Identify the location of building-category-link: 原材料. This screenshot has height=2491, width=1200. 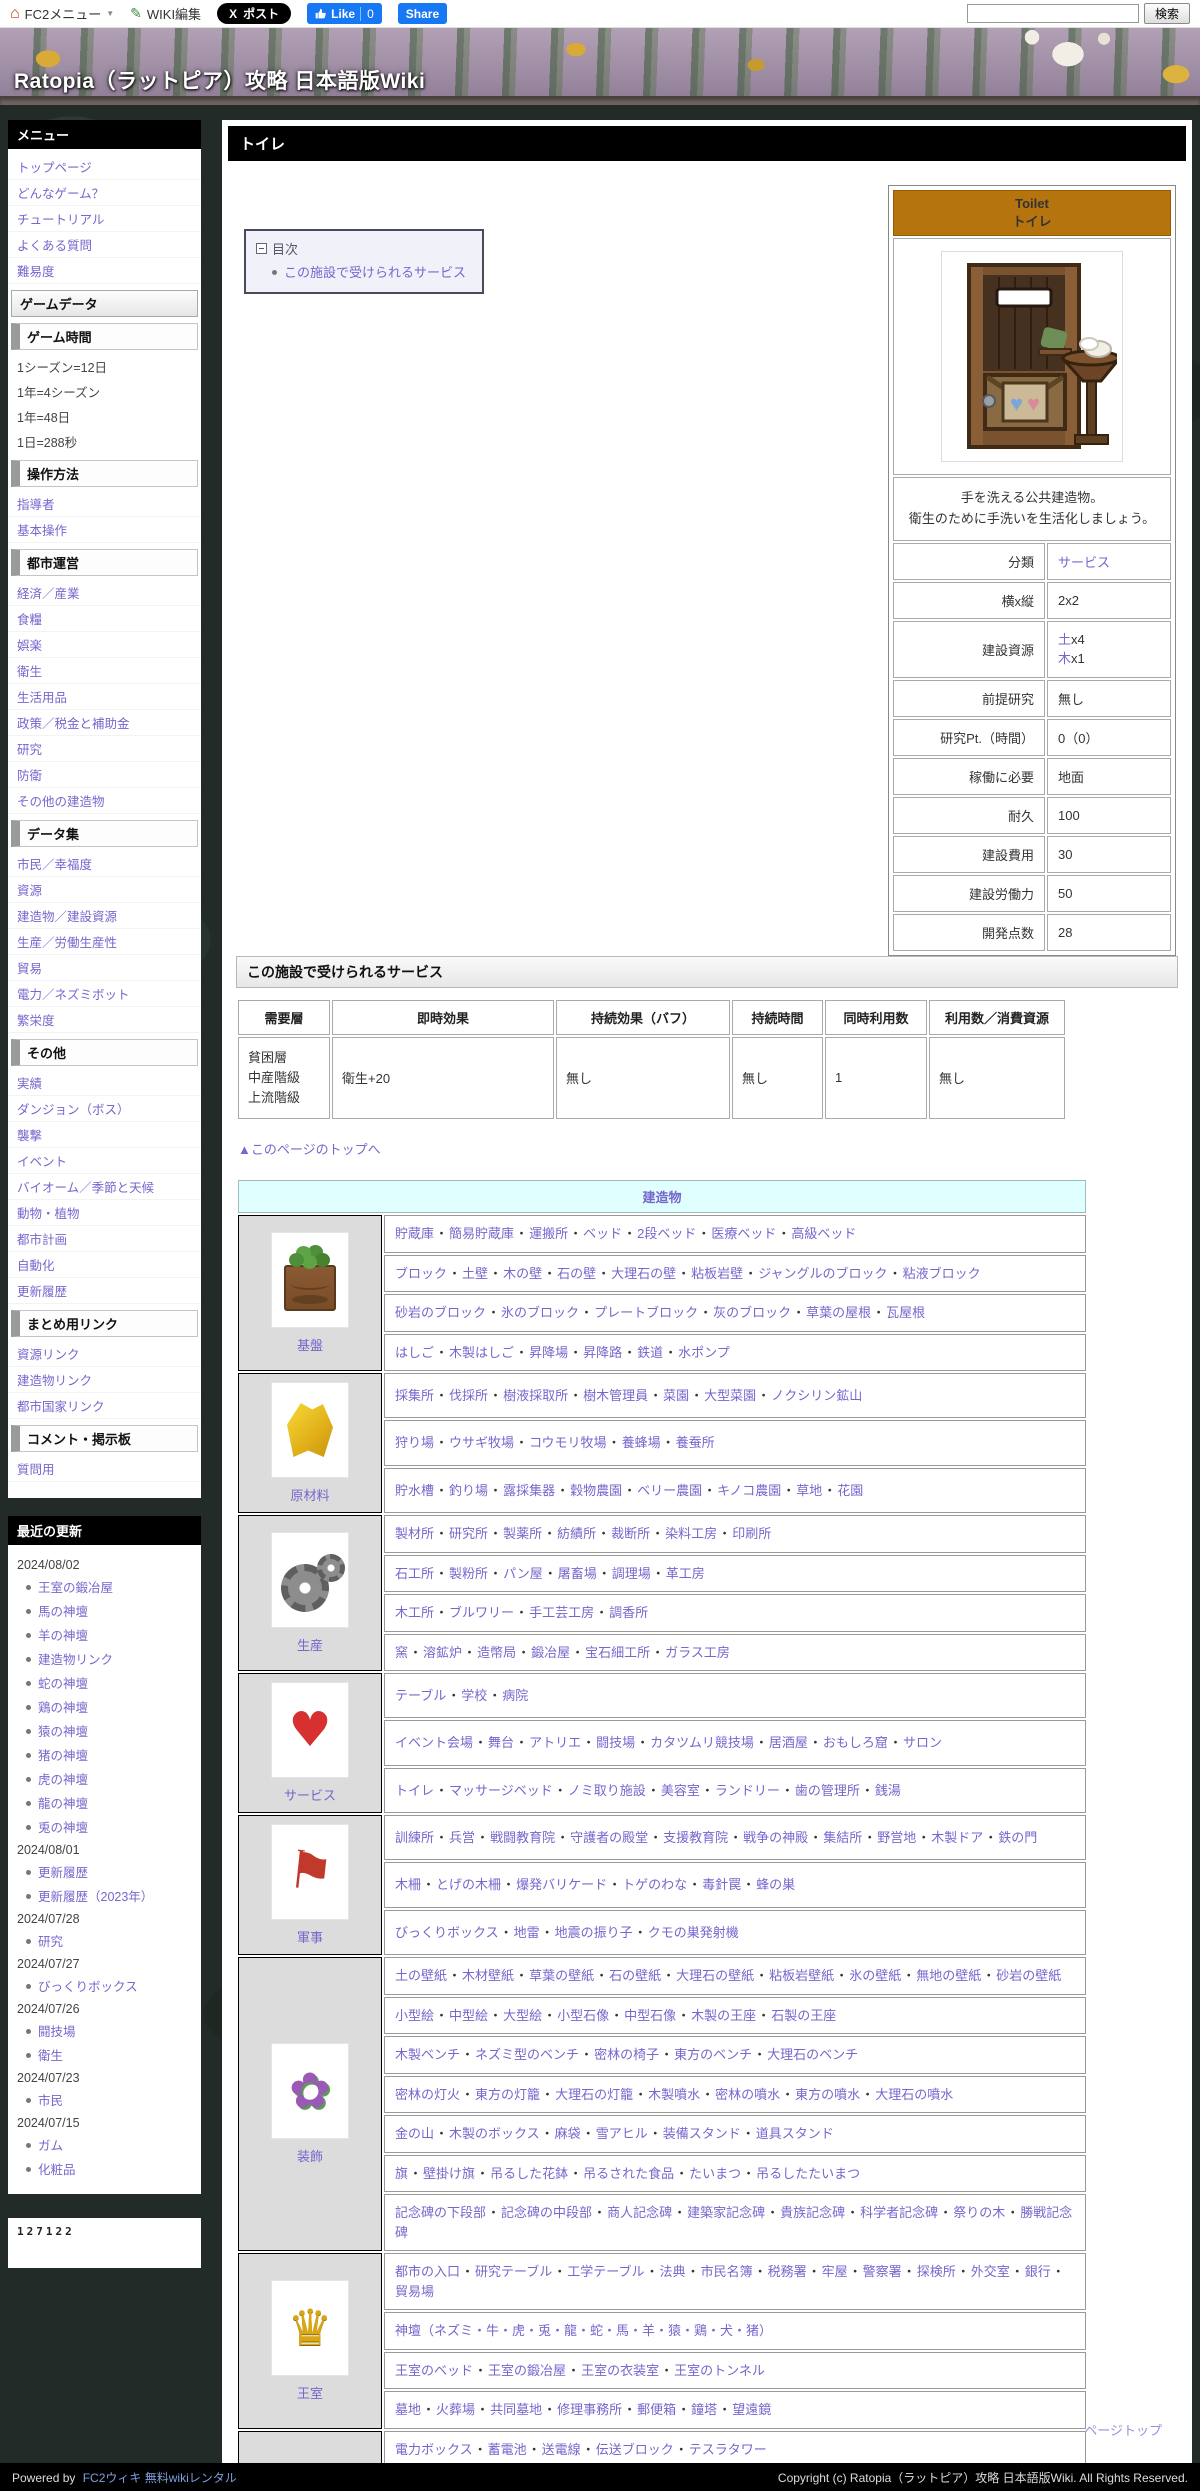
(309, 1494).